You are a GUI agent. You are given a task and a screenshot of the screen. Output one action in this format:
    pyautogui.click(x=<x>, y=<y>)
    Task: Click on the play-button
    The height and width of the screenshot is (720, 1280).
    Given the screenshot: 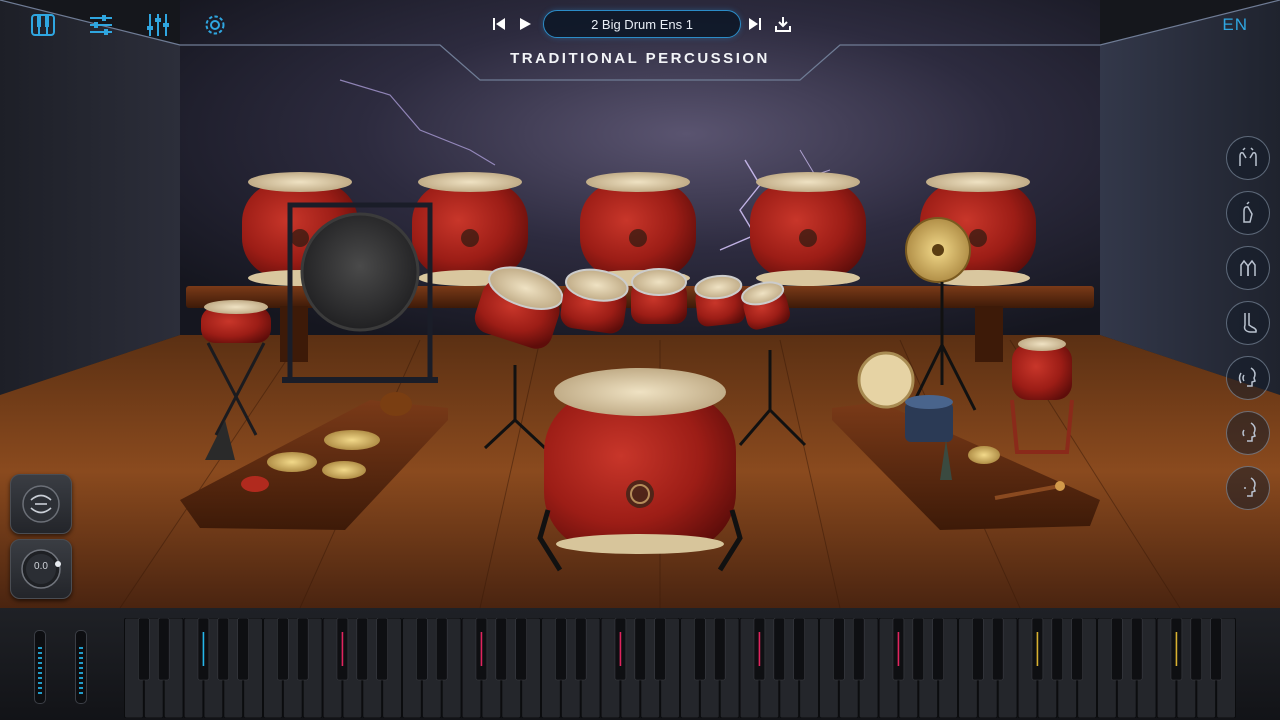 What is the action you would take?
    pyautogui.click(x=525, y=24)
    